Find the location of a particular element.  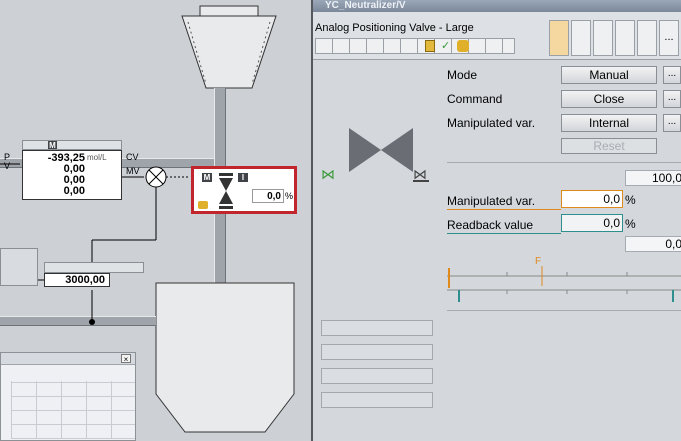

chart-view-button is located at coordinates (647, 38).